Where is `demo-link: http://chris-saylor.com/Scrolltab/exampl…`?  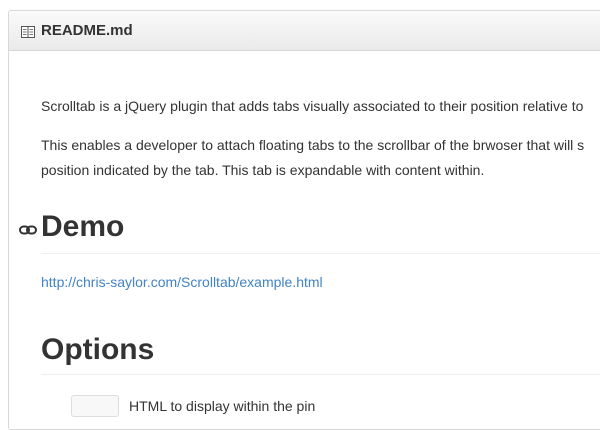
demo-link: http://chris-saylor.com/Scrolltab/exampl… is located at coordinates (182, 282).